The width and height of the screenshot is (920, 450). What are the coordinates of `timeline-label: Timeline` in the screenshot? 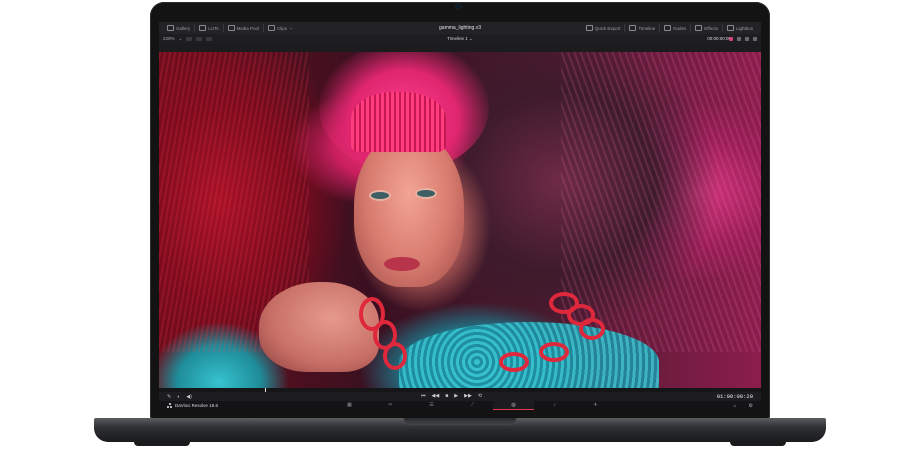 It's located at (647, 28).